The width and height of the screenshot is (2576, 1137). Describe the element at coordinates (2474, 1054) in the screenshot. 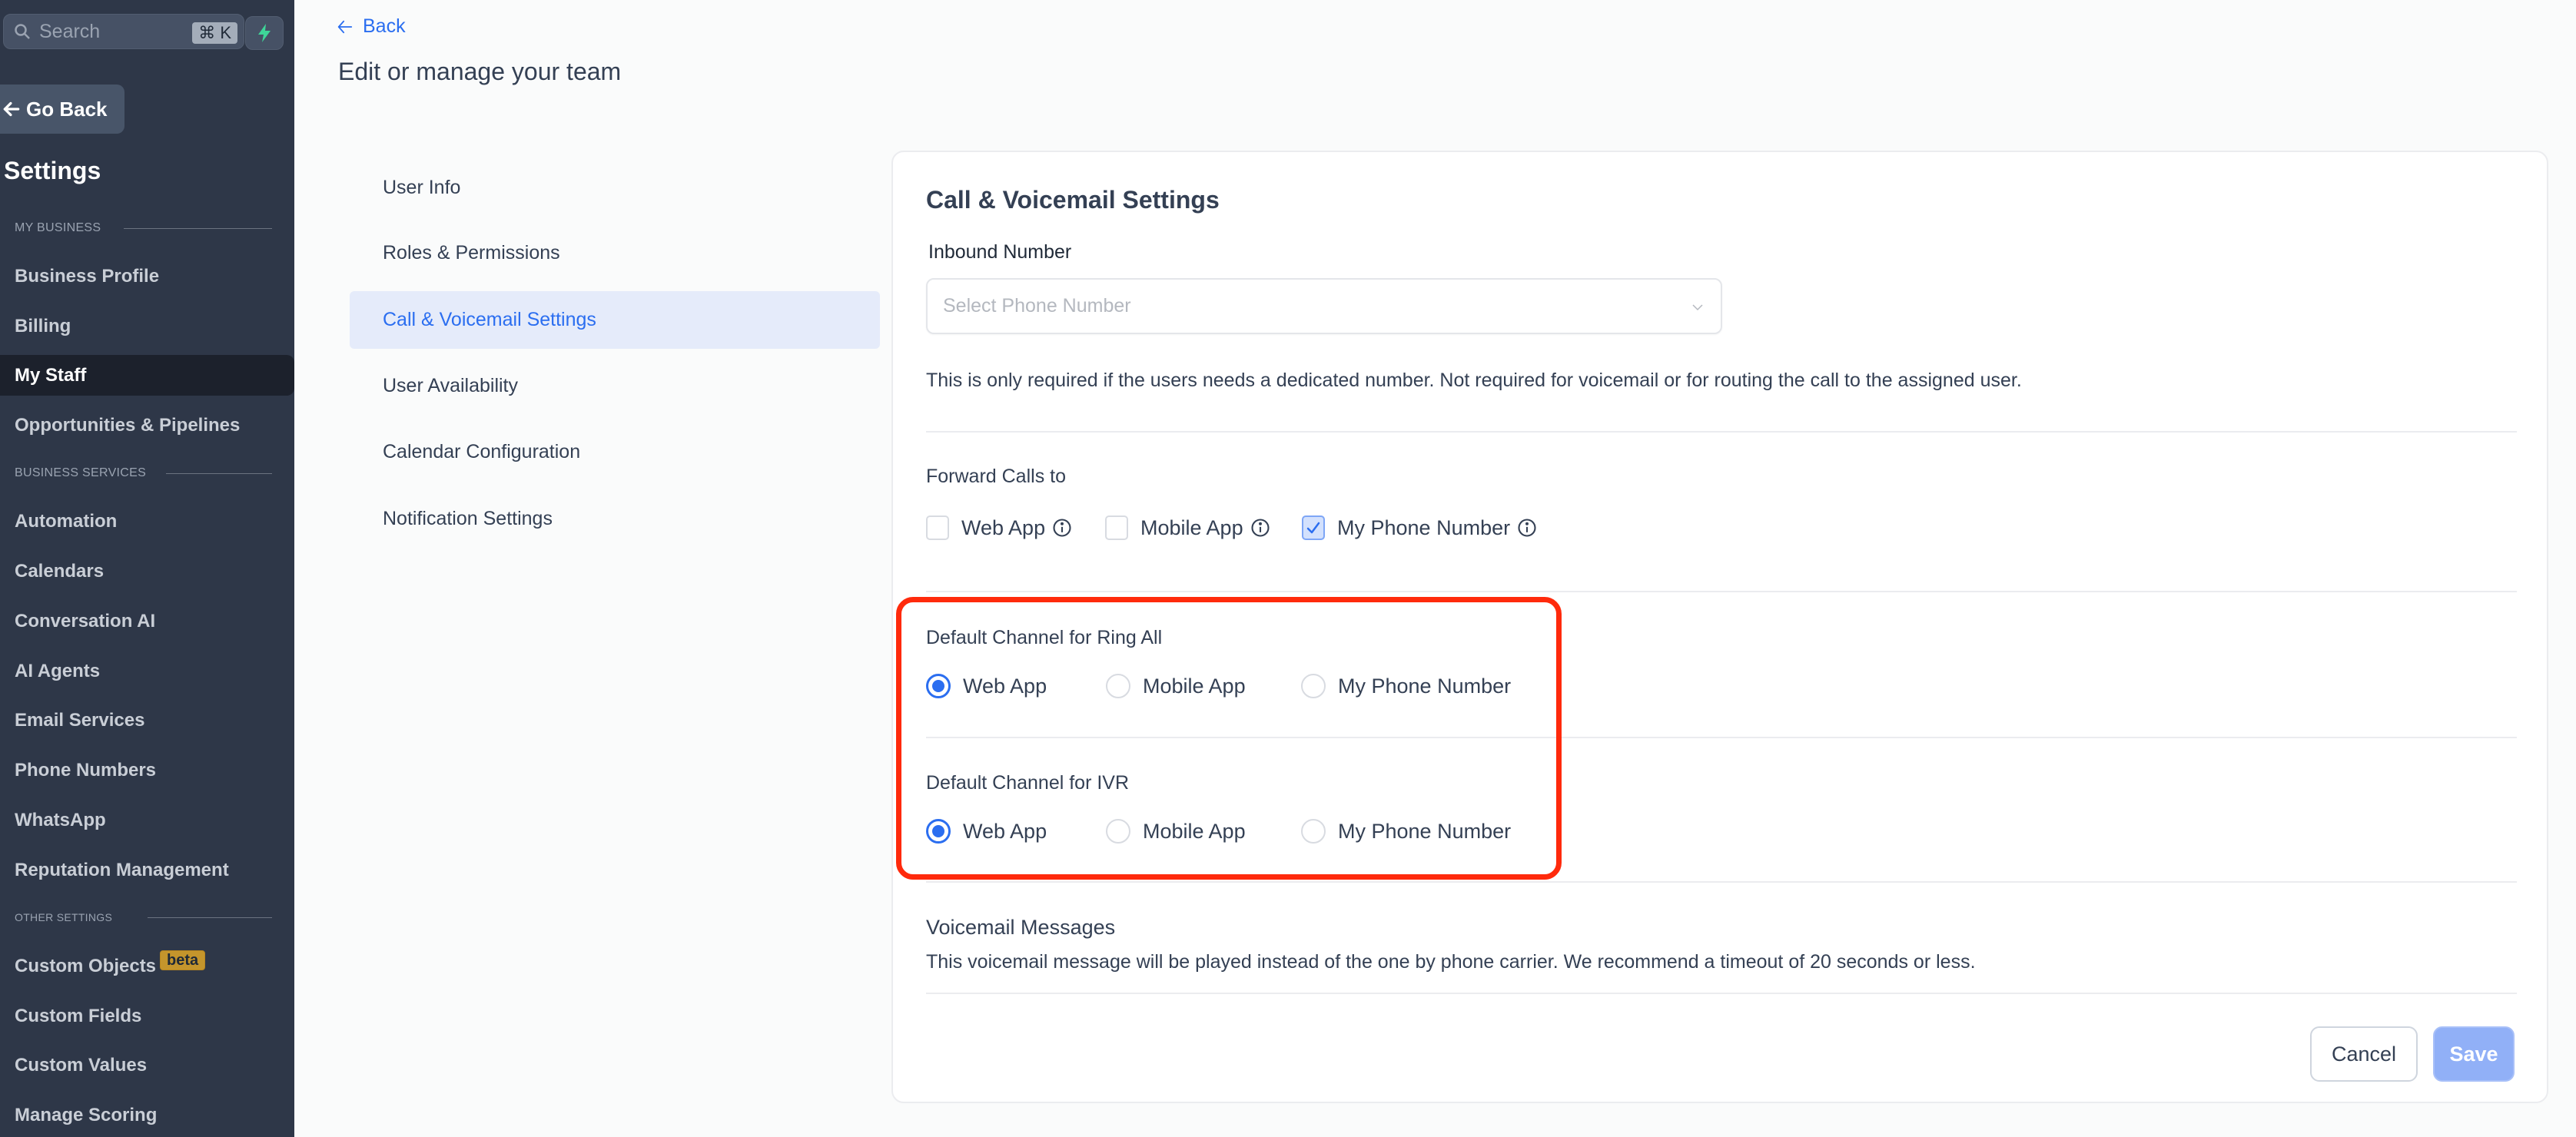

I see `save-button: Save` at that location.